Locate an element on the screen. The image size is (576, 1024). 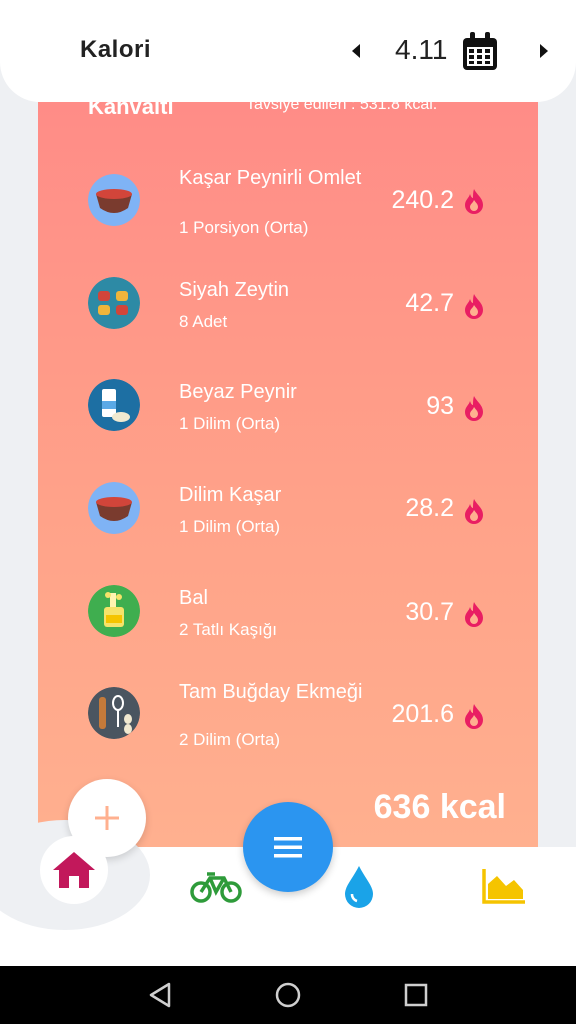
food-kcal: 93 is located at coordinates (440, 406).